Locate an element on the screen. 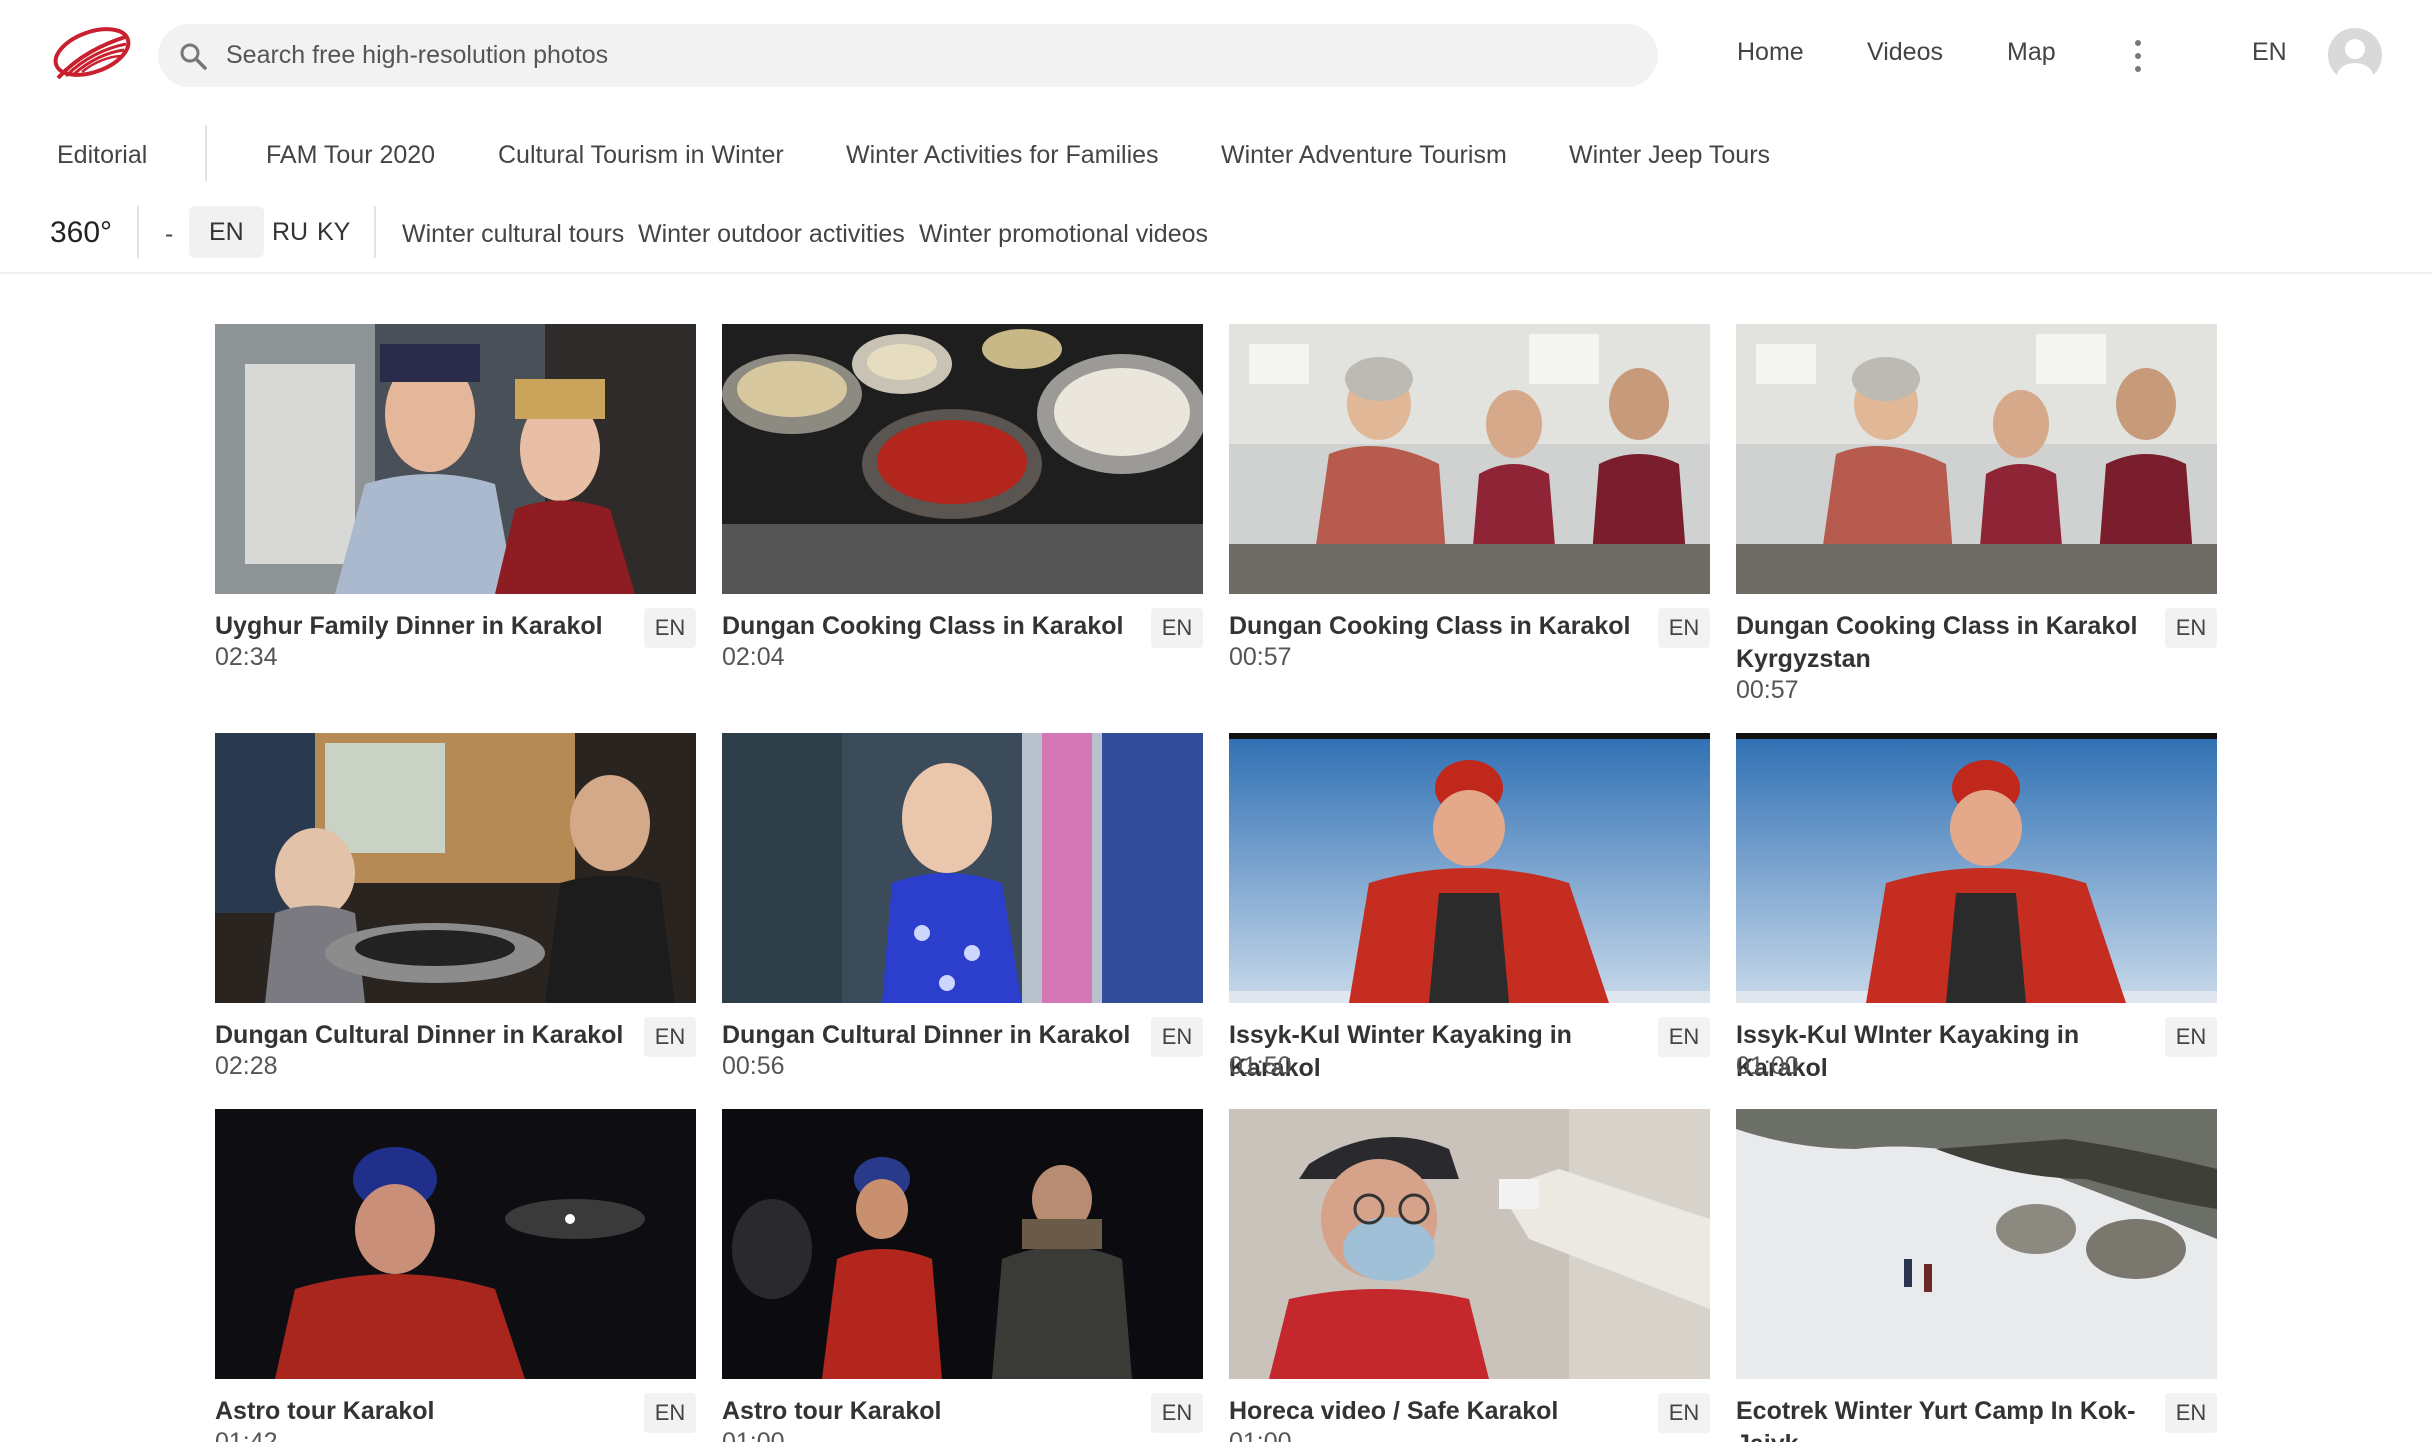 The image size is (2432, 1442). nav-home: Home is located at coordinates (1770, 52).